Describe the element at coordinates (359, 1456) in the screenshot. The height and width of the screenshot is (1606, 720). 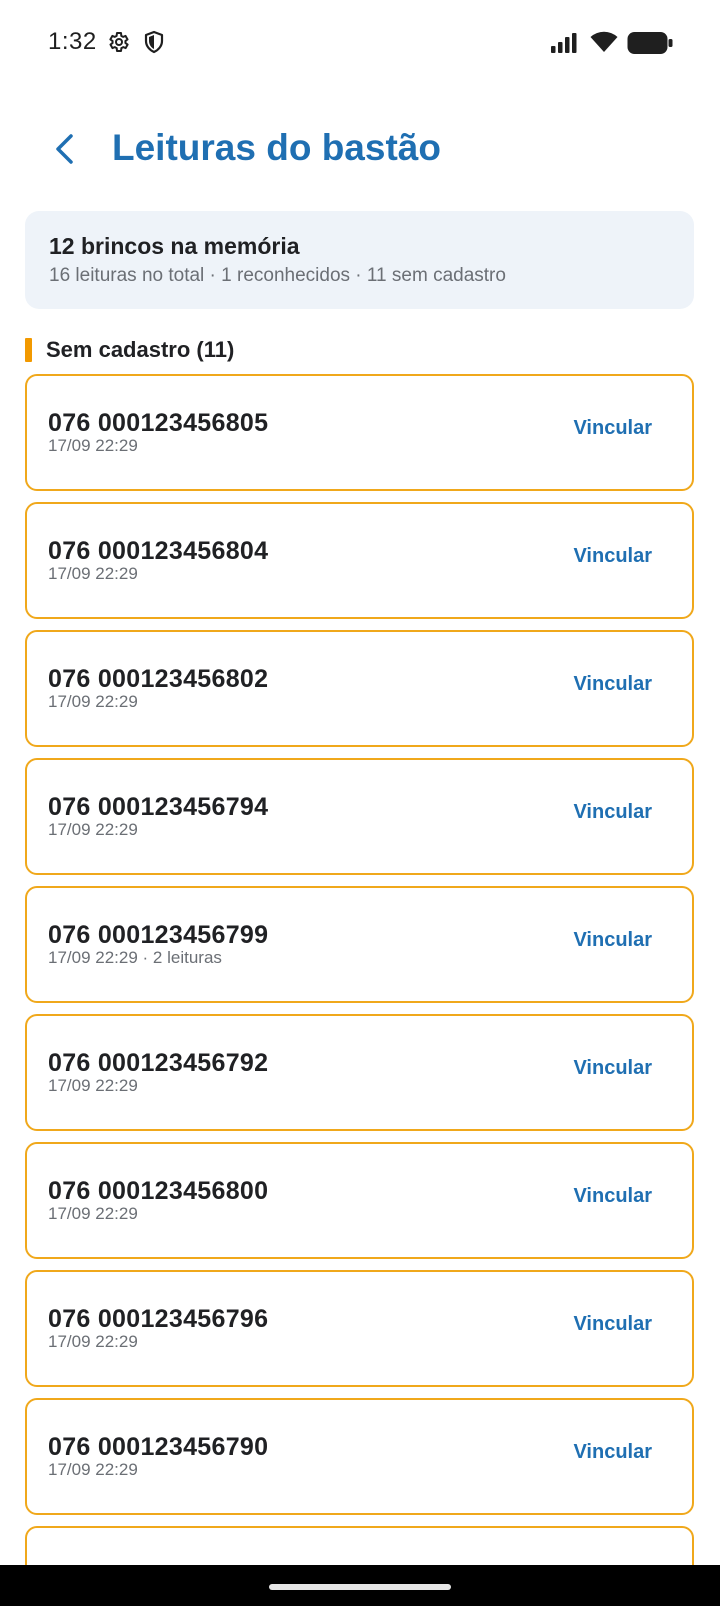
I see `tag-card: 076 000123456790 17/09 22:29 Vincular` at that location.